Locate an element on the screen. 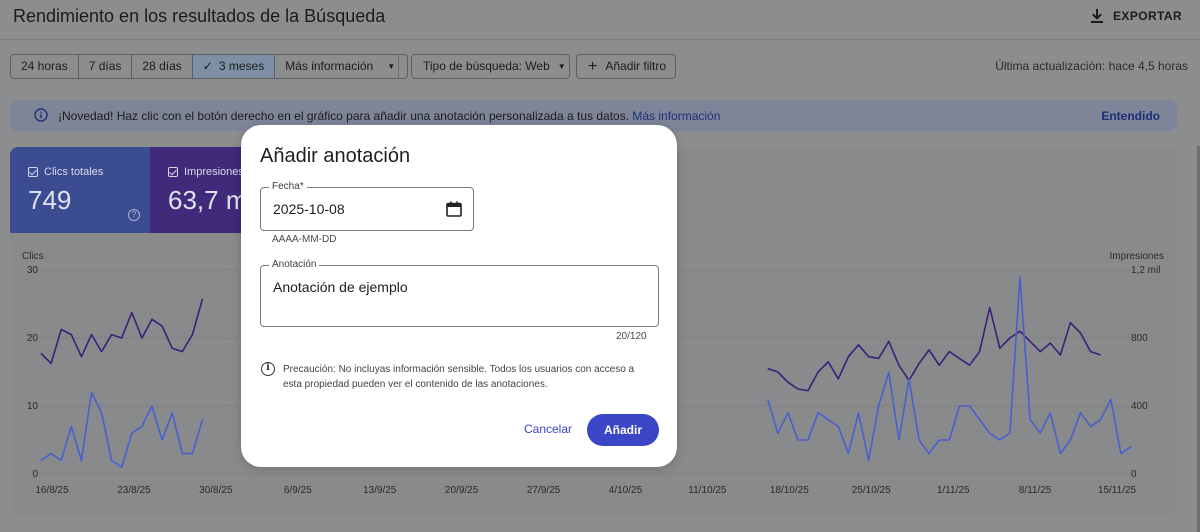 The image size is (1200, 532). y-tick-left: 10 is located at coordinates (33, 406).